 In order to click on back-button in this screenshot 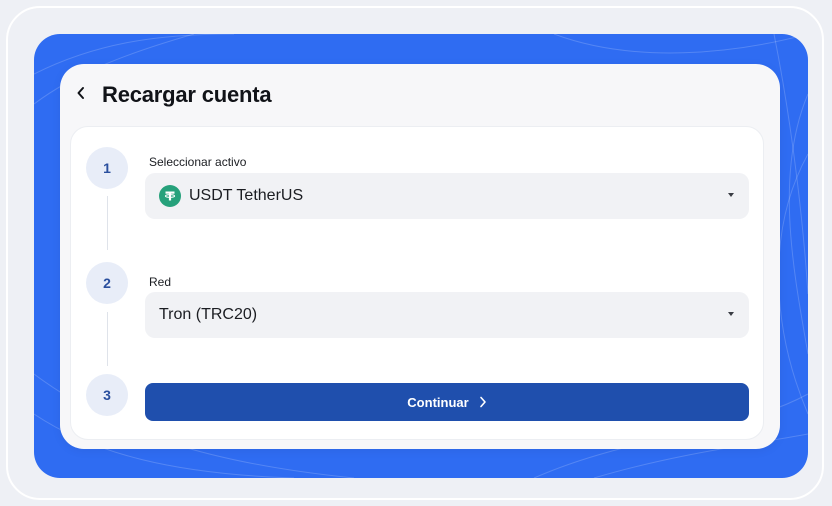, I will do `click(81, 95)`.